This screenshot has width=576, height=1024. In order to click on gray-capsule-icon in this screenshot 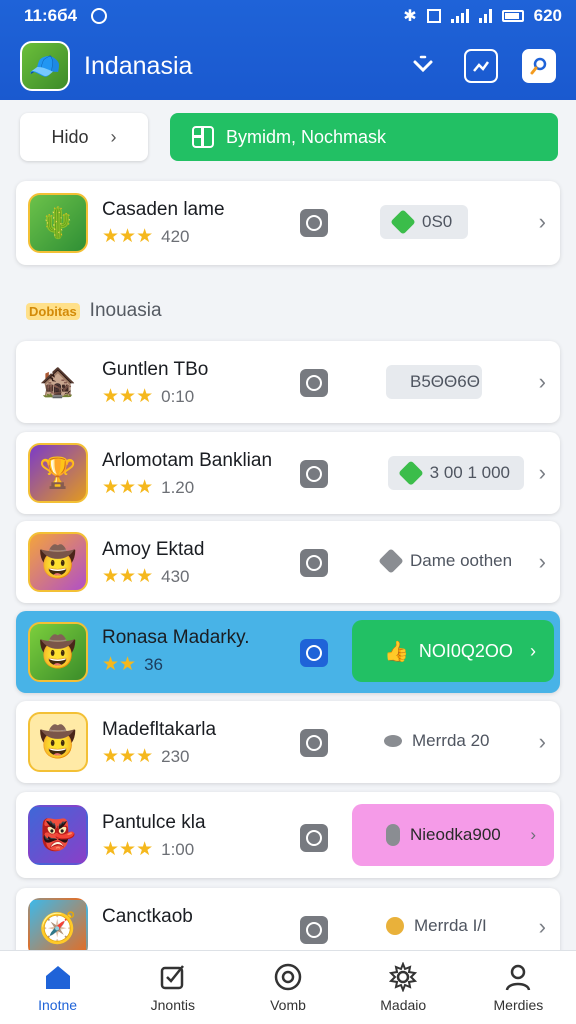, I will do `click(393, 835)`.